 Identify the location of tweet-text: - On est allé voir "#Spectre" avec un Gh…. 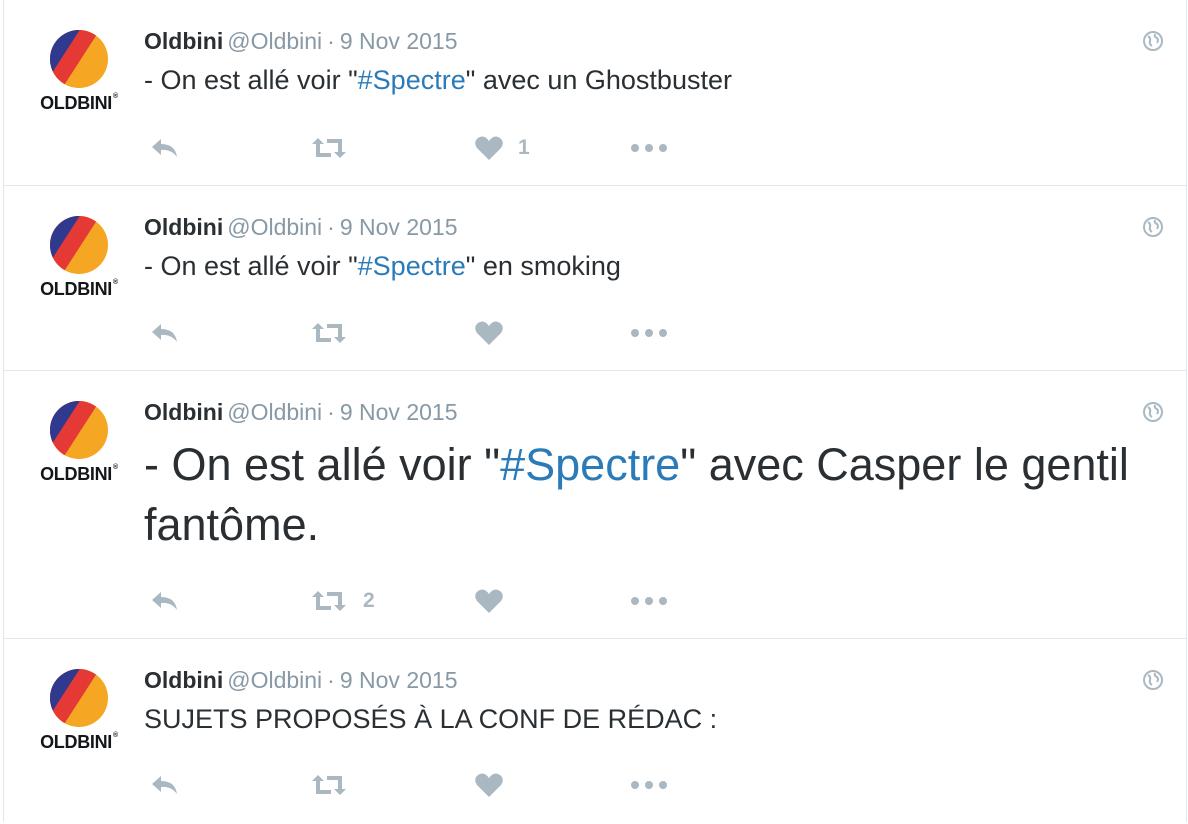
(438, 80).